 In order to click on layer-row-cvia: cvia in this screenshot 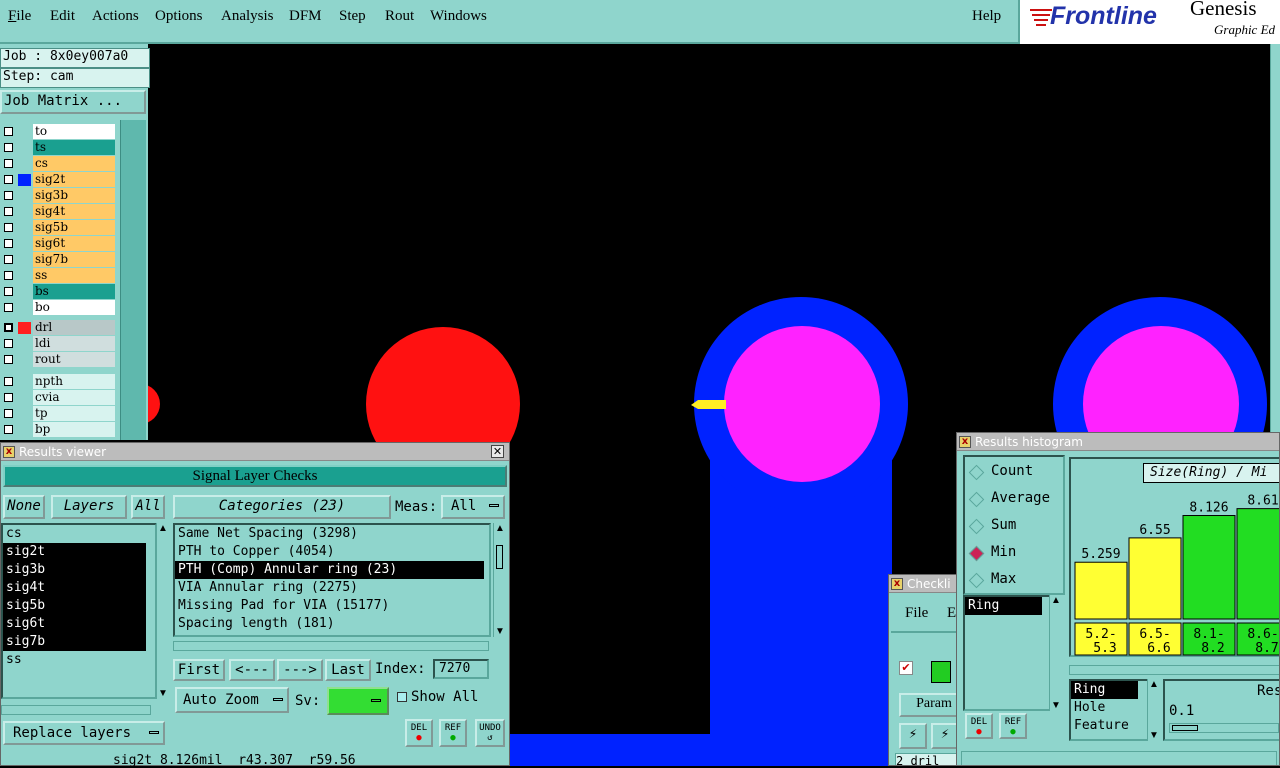, I will do `click(59, 398)`.